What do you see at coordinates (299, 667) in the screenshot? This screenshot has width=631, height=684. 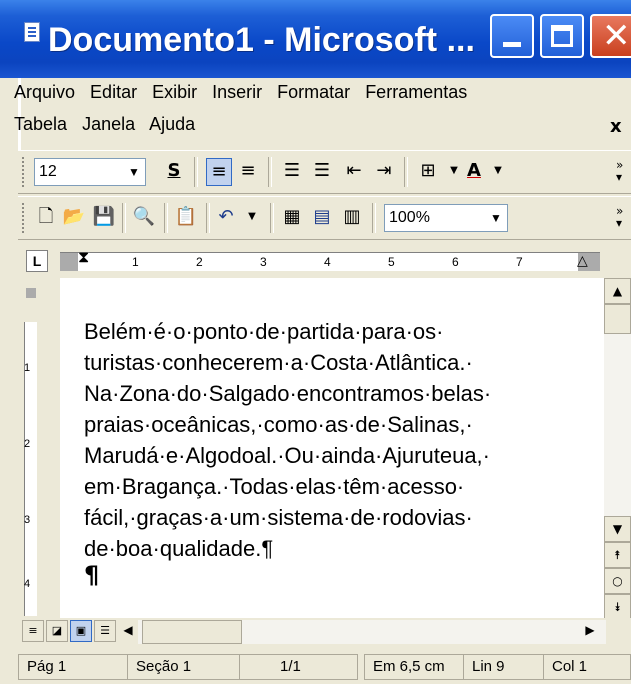 I see `status-pages: 1/1` at bounding box center [299, 667].